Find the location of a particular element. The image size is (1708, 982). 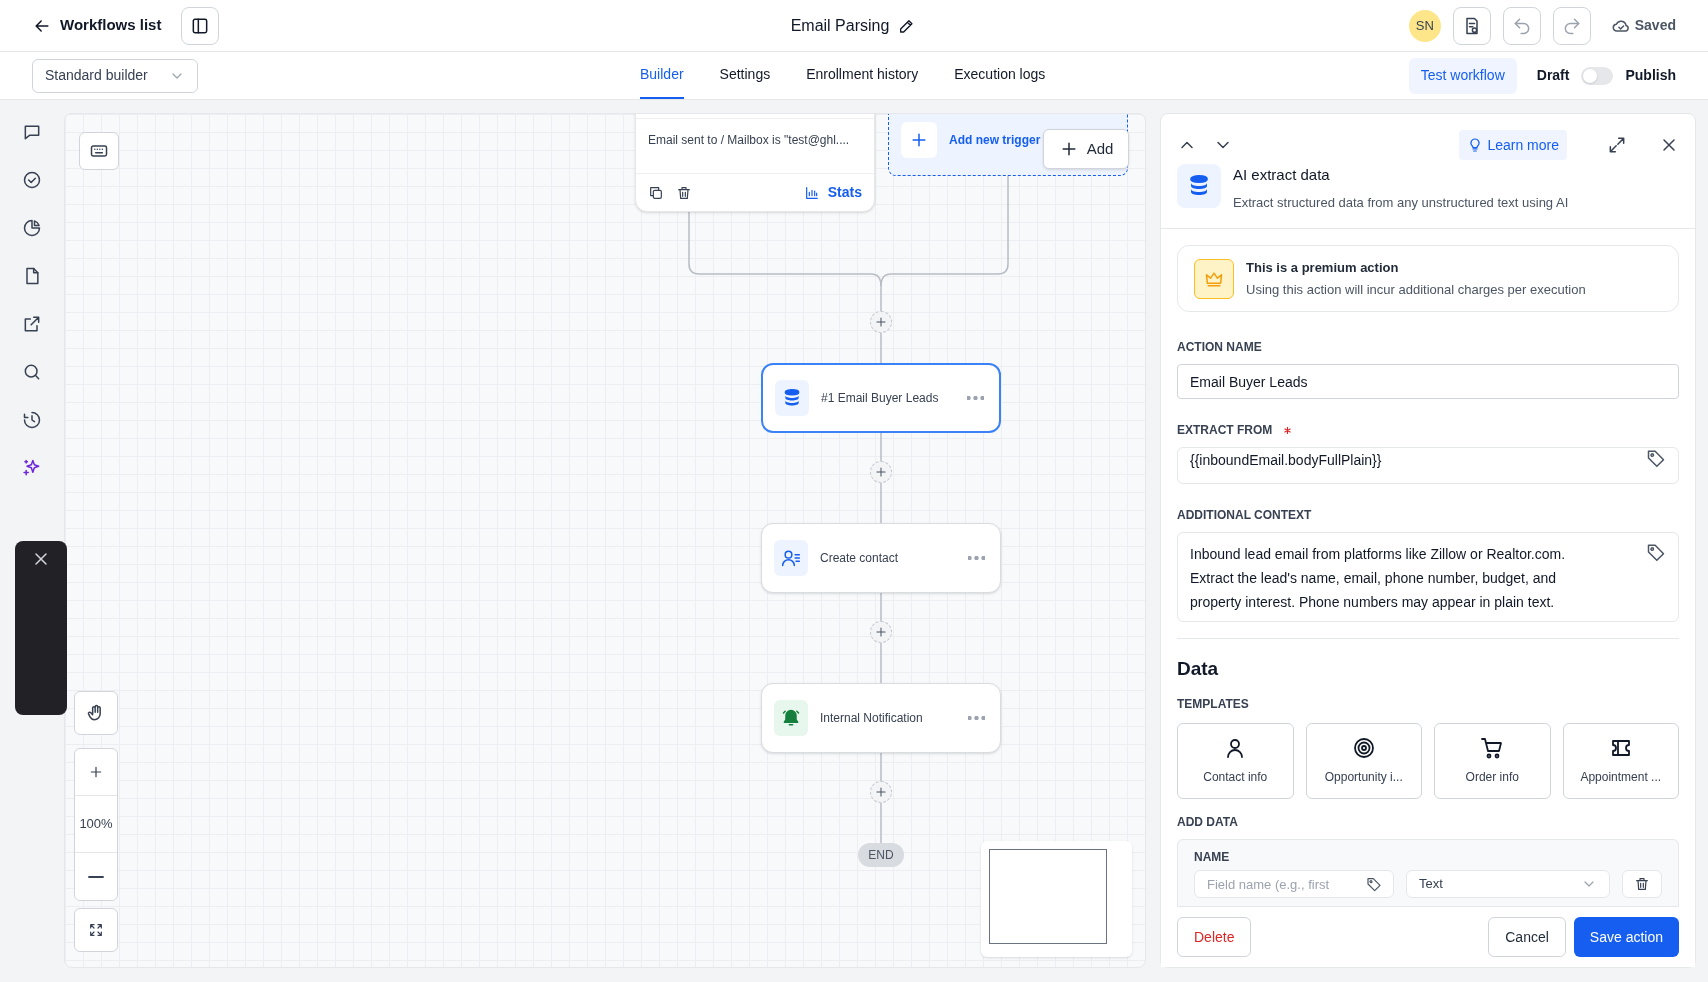

pie-chart-icon is located at coordinates (32, 228).